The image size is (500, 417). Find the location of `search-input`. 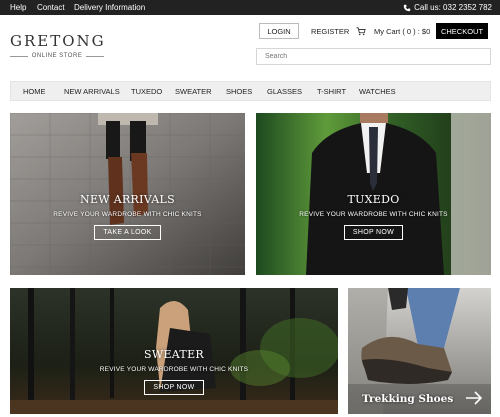

search-input is located at coordinates (373, 56).